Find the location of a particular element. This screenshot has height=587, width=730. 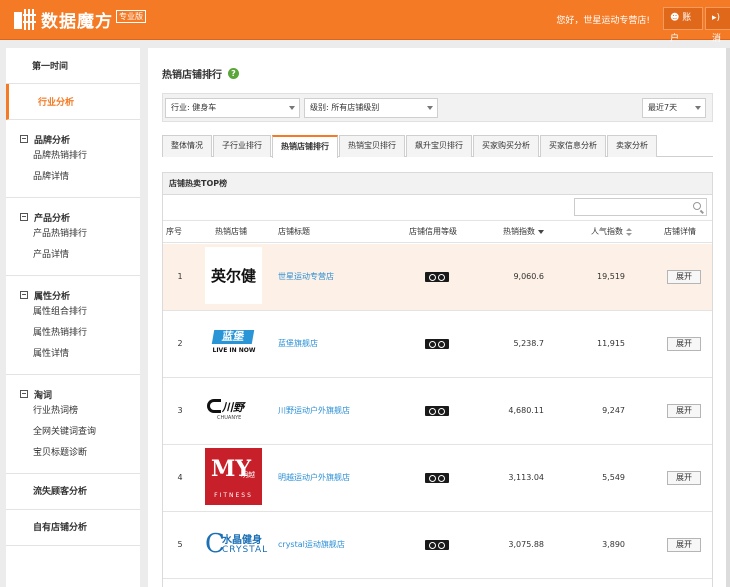

column-popularity-index: 人气指数 is located at coordinates (611, 232).